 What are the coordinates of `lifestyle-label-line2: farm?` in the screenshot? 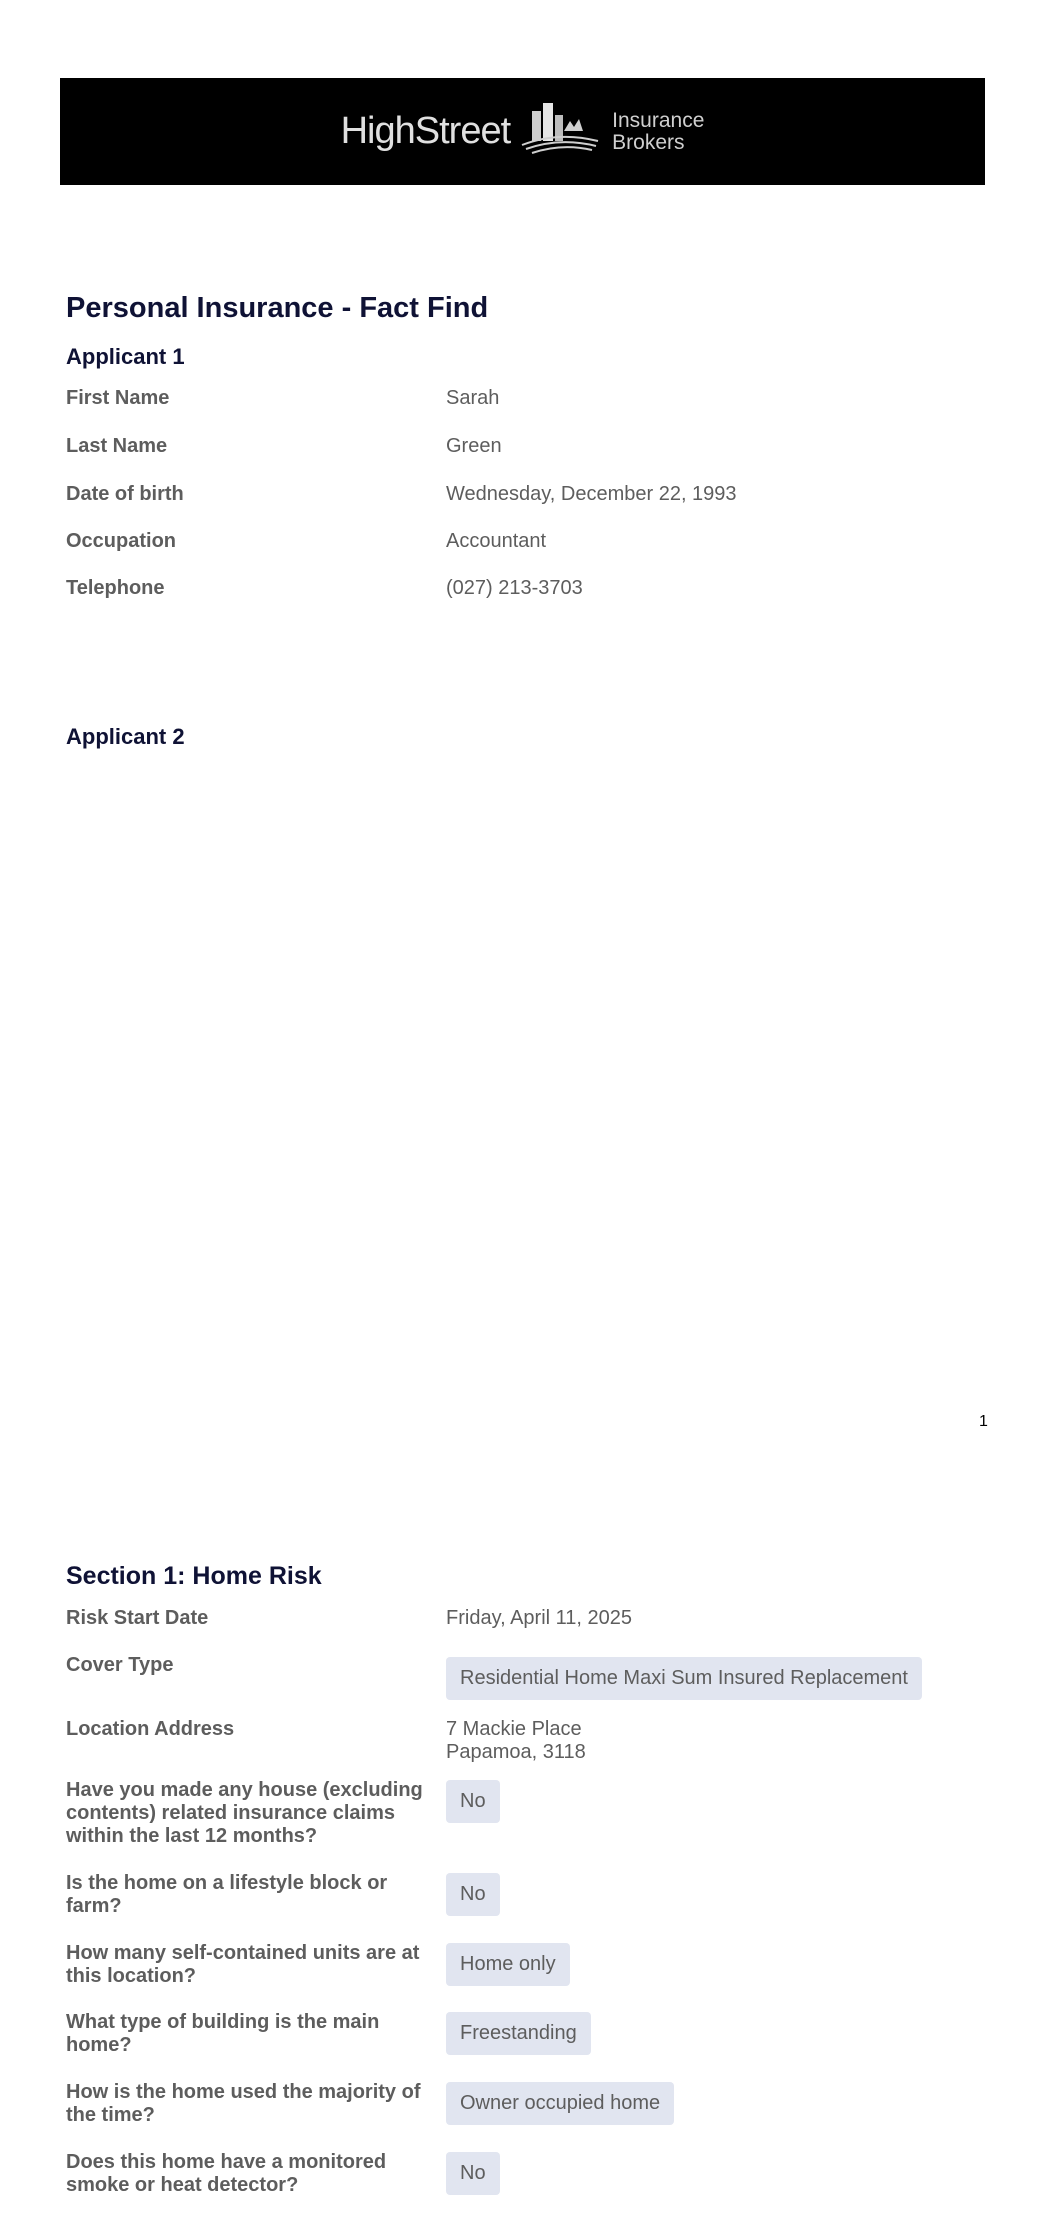 It's located at (94, 1906).